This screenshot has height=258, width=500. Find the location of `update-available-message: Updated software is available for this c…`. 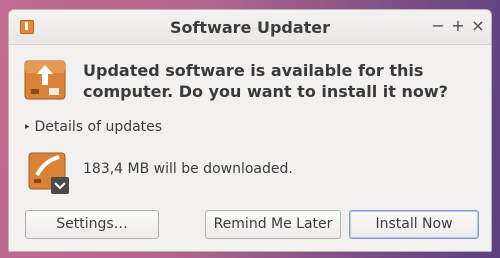

update-available-message: Updated software is available for this c… is located at coordinates (265, 81).